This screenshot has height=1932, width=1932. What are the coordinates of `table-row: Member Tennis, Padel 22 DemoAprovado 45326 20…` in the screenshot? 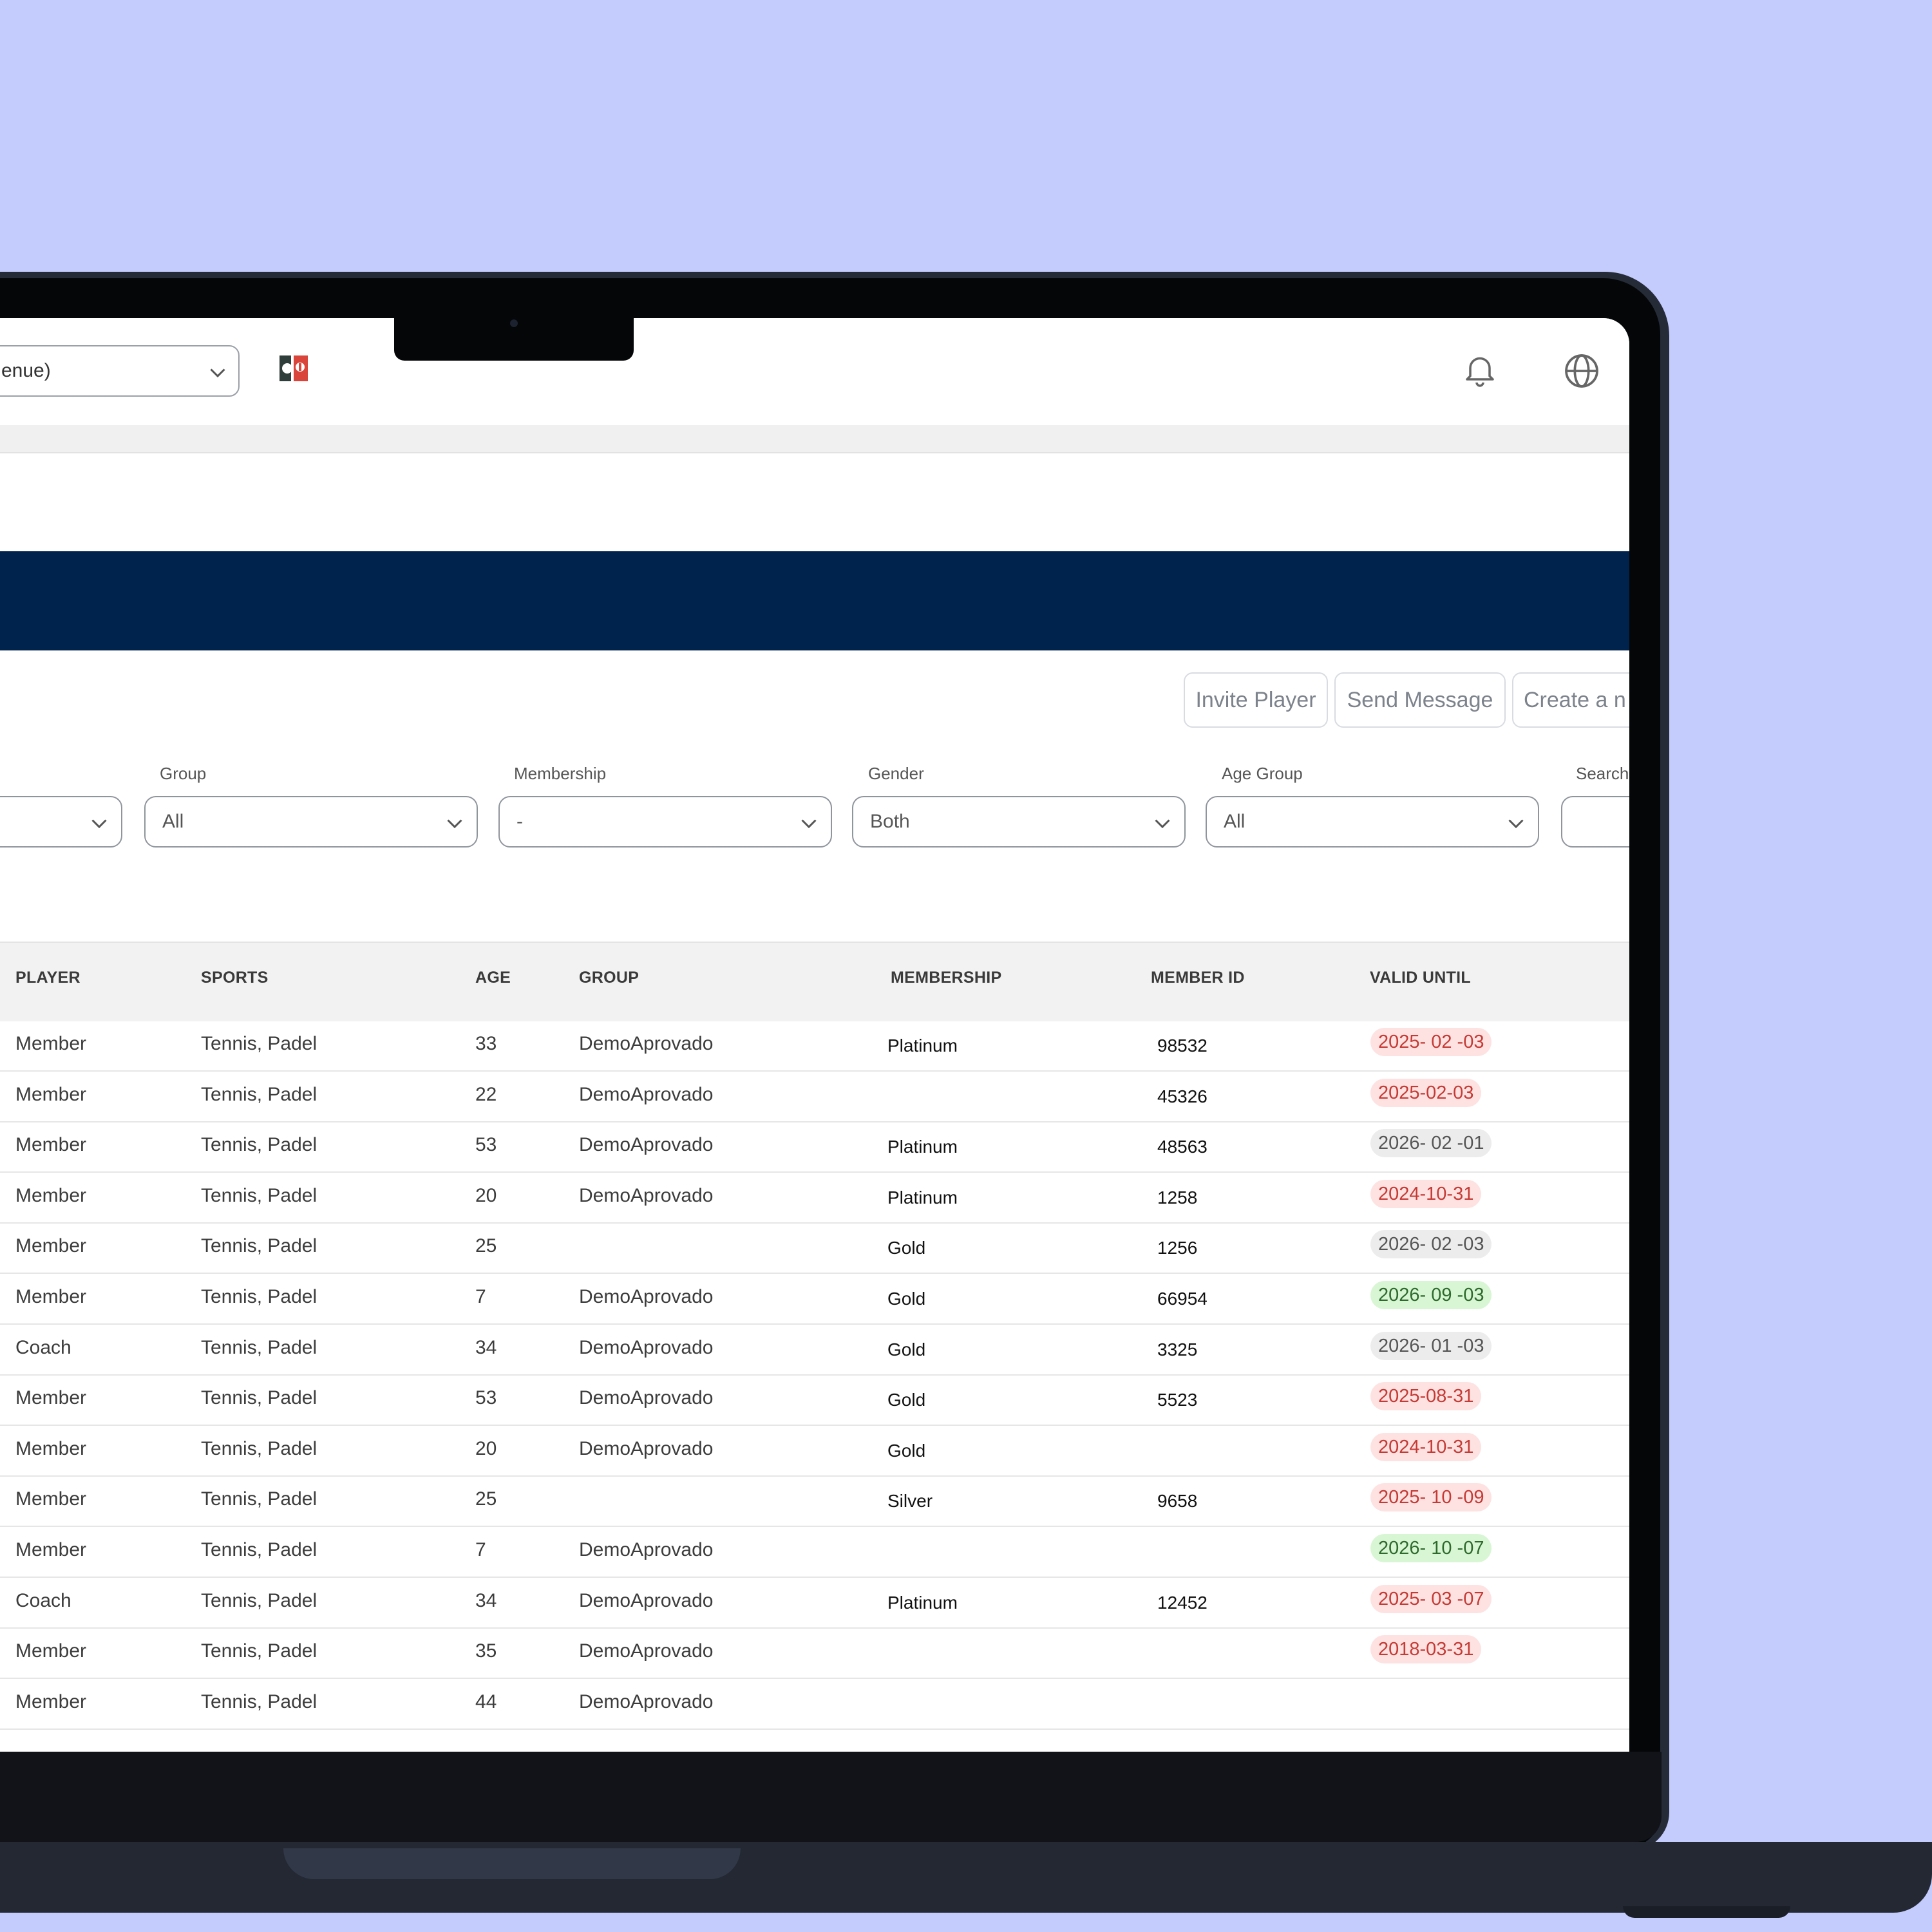 It's located at (814, 1096).